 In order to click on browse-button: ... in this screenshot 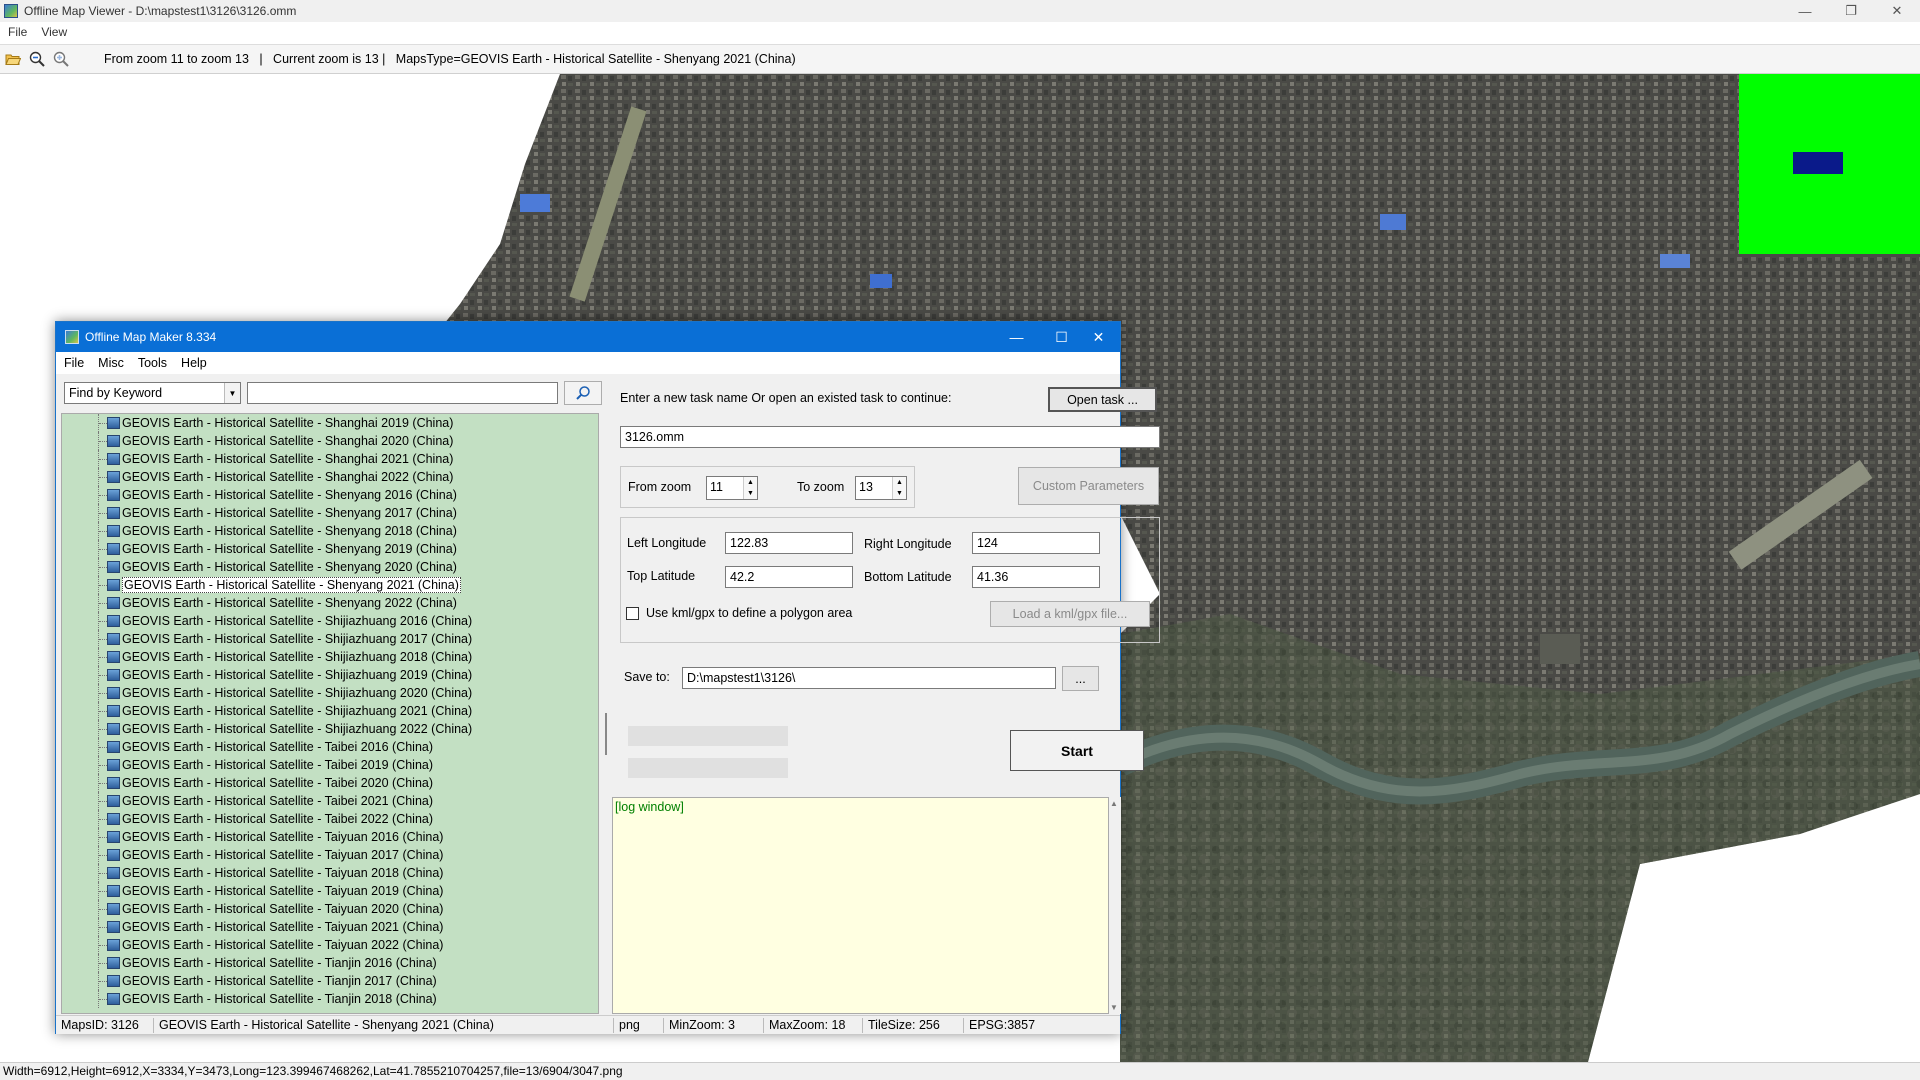, I will do `click(1080, 678)`.